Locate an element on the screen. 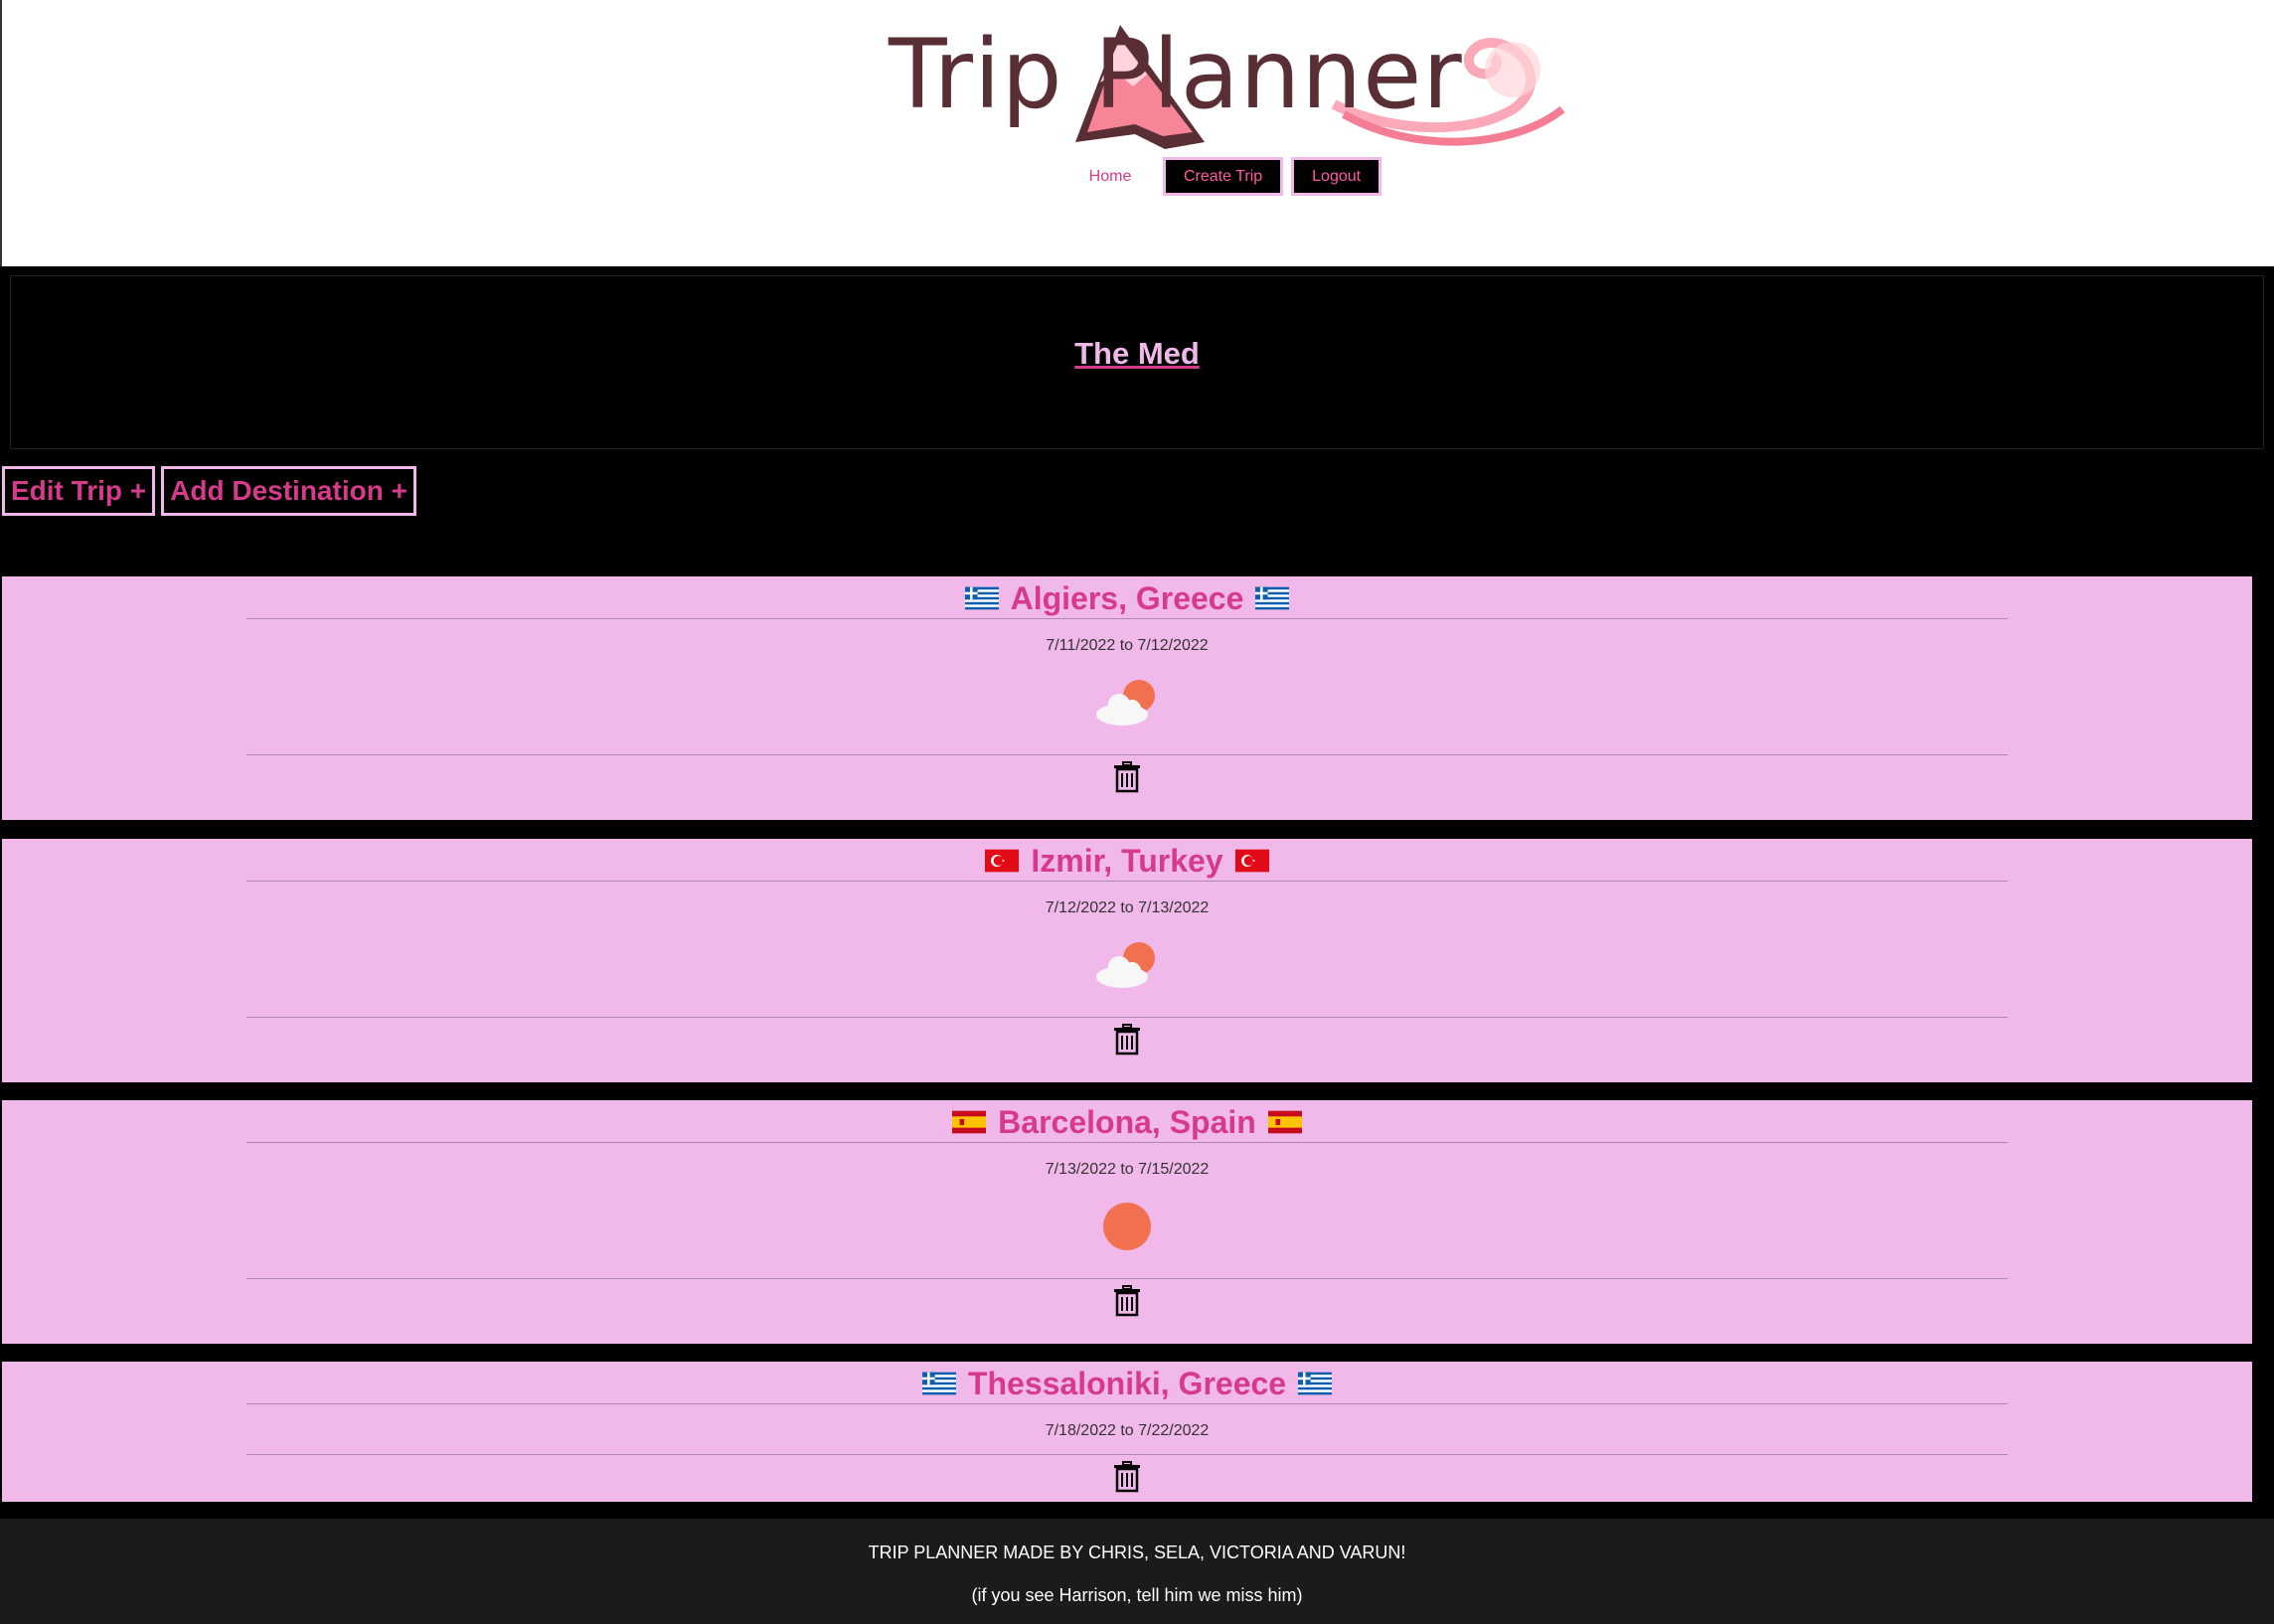 The width and height of the screenshot is (2274, 1624). main-nav: Home Create Trip Logout is located at coordinates (1223, 176).